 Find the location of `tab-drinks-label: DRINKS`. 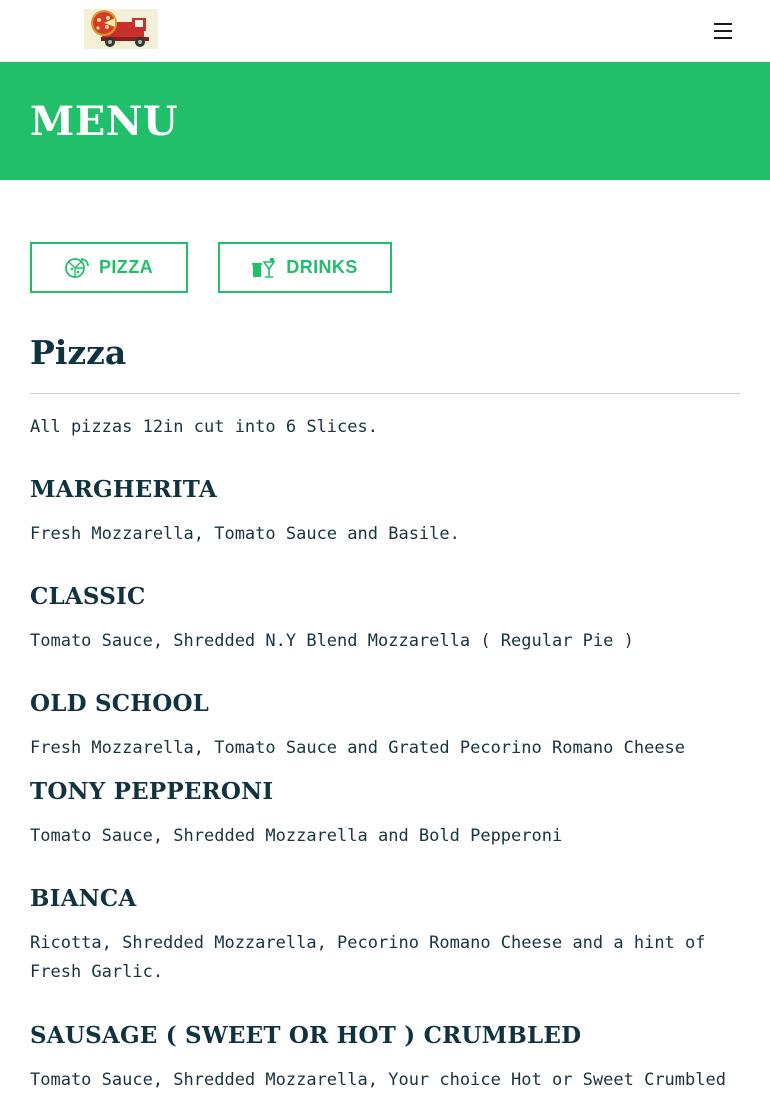

tab-drinks-label: DRINKS is located at coordinates (322, 267).